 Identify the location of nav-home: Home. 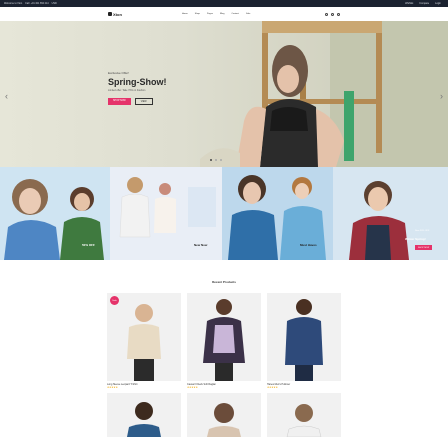
(185, 14).